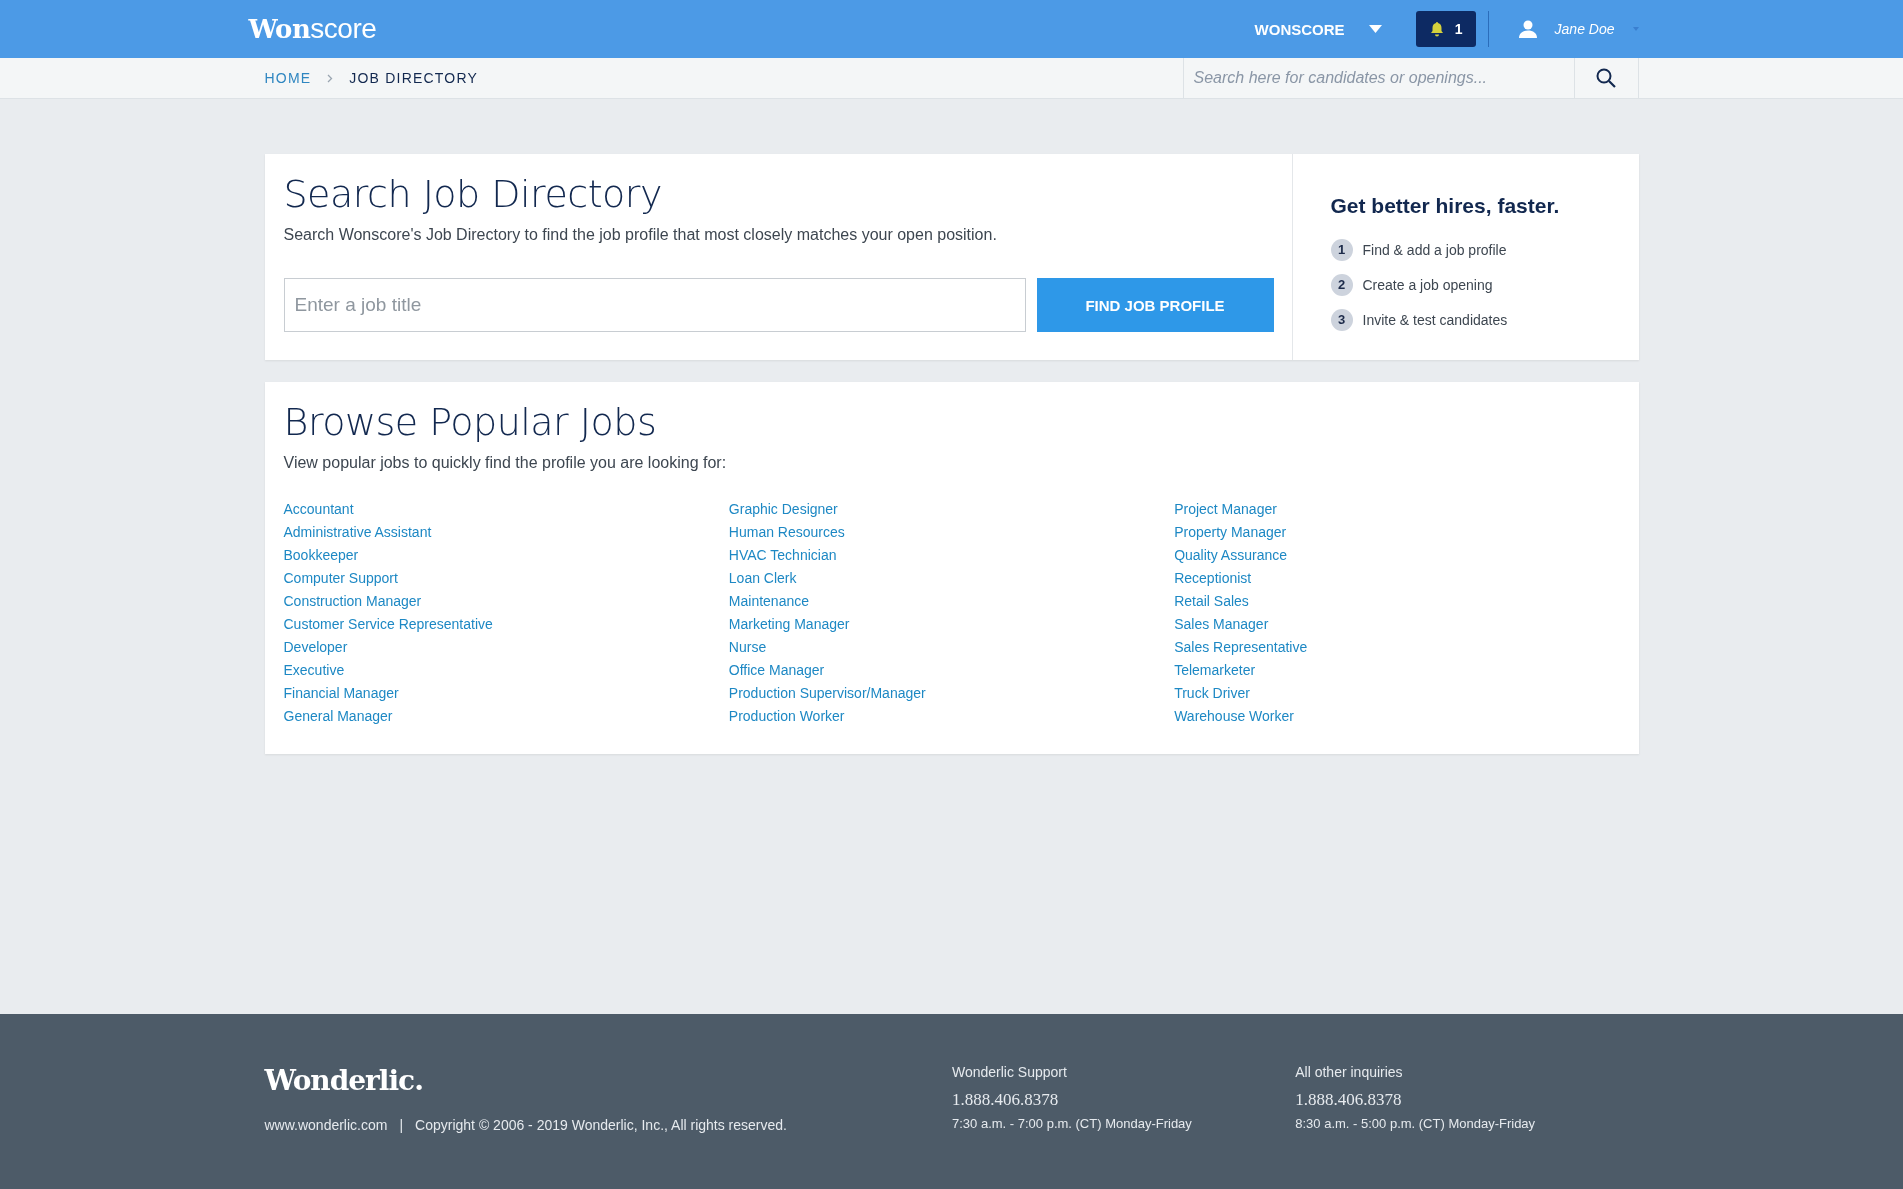 Image resolution: width=1903 pixels, height=1189 pixels. What do you see at coordinates (330, 78) in the screenshot?
I see `chevron-icon` at bounding box center [330, 78].